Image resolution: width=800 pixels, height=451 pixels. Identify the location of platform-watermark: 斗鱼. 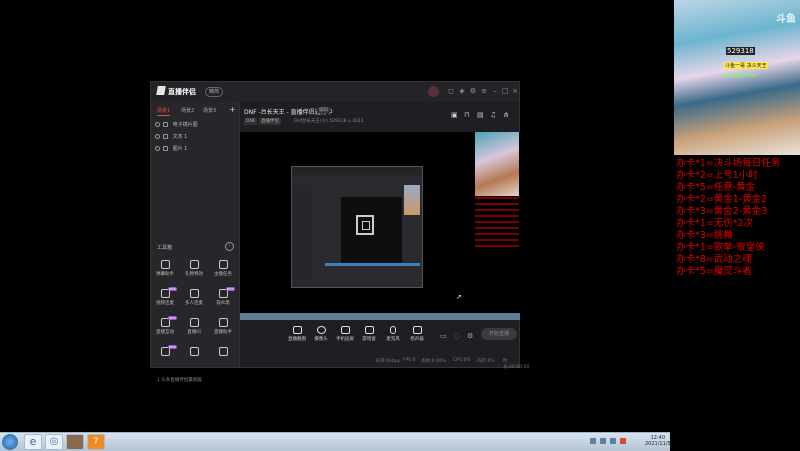
(786, 19).